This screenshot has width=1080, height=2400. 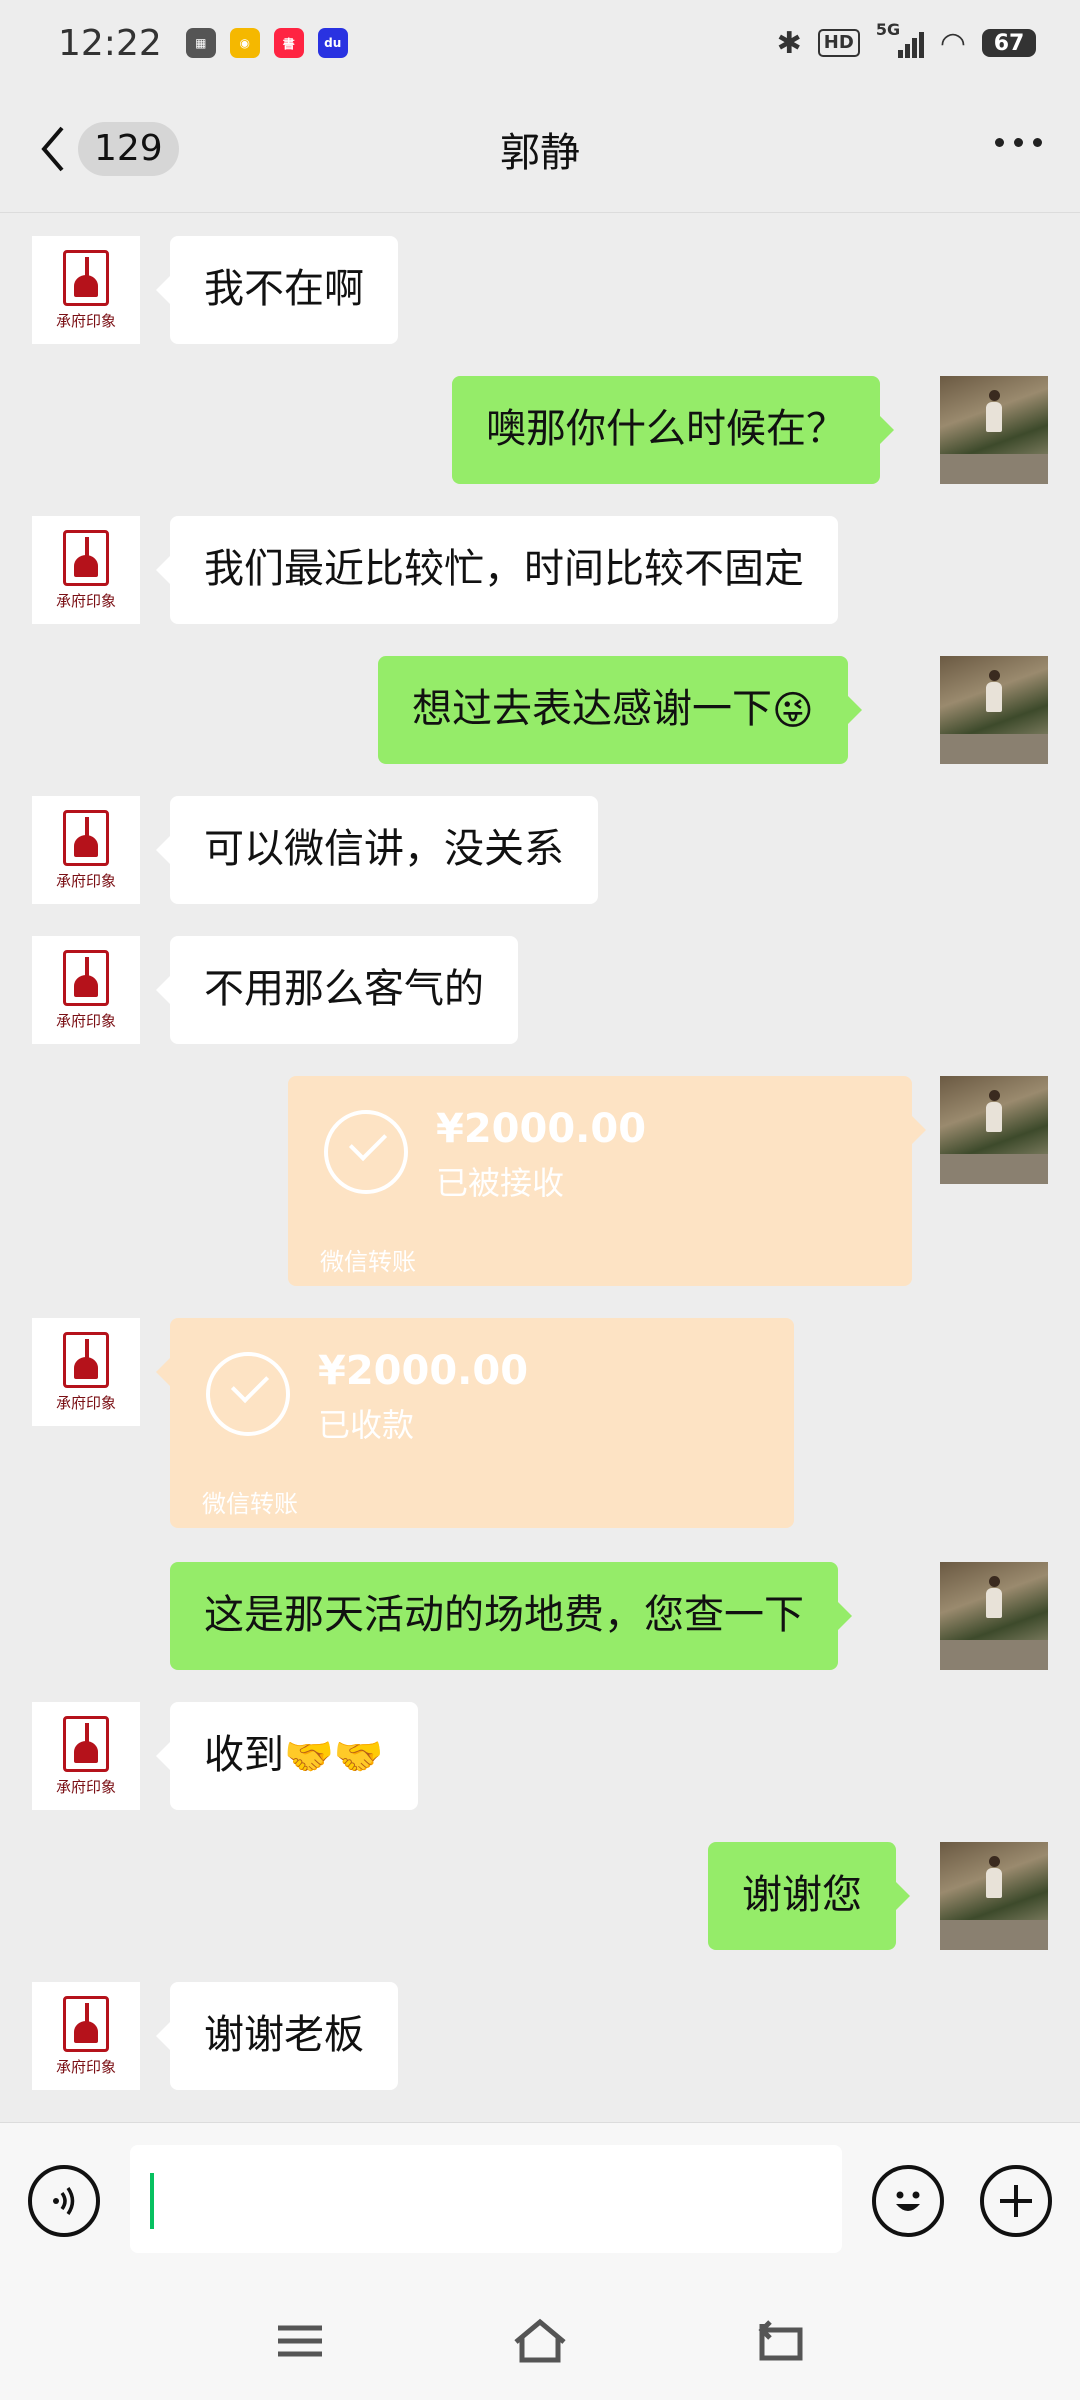 I want to click on voice-button, so click(x=64, y=2201).